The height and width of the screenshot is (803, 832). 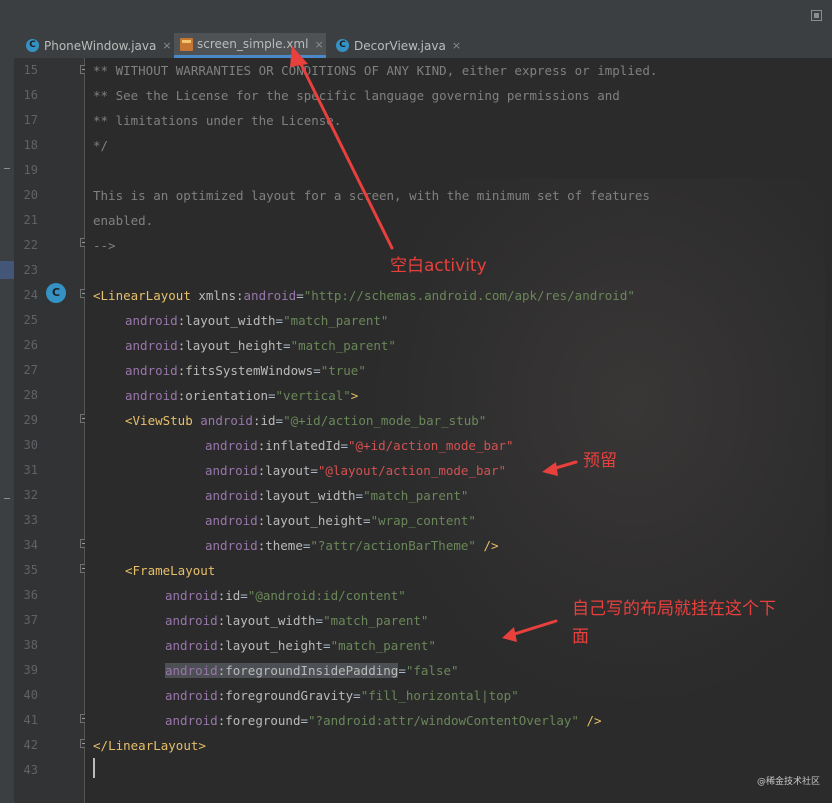 I want to click on code-line-37: android:layout_width="match_parent", so click(x=297, y=620).